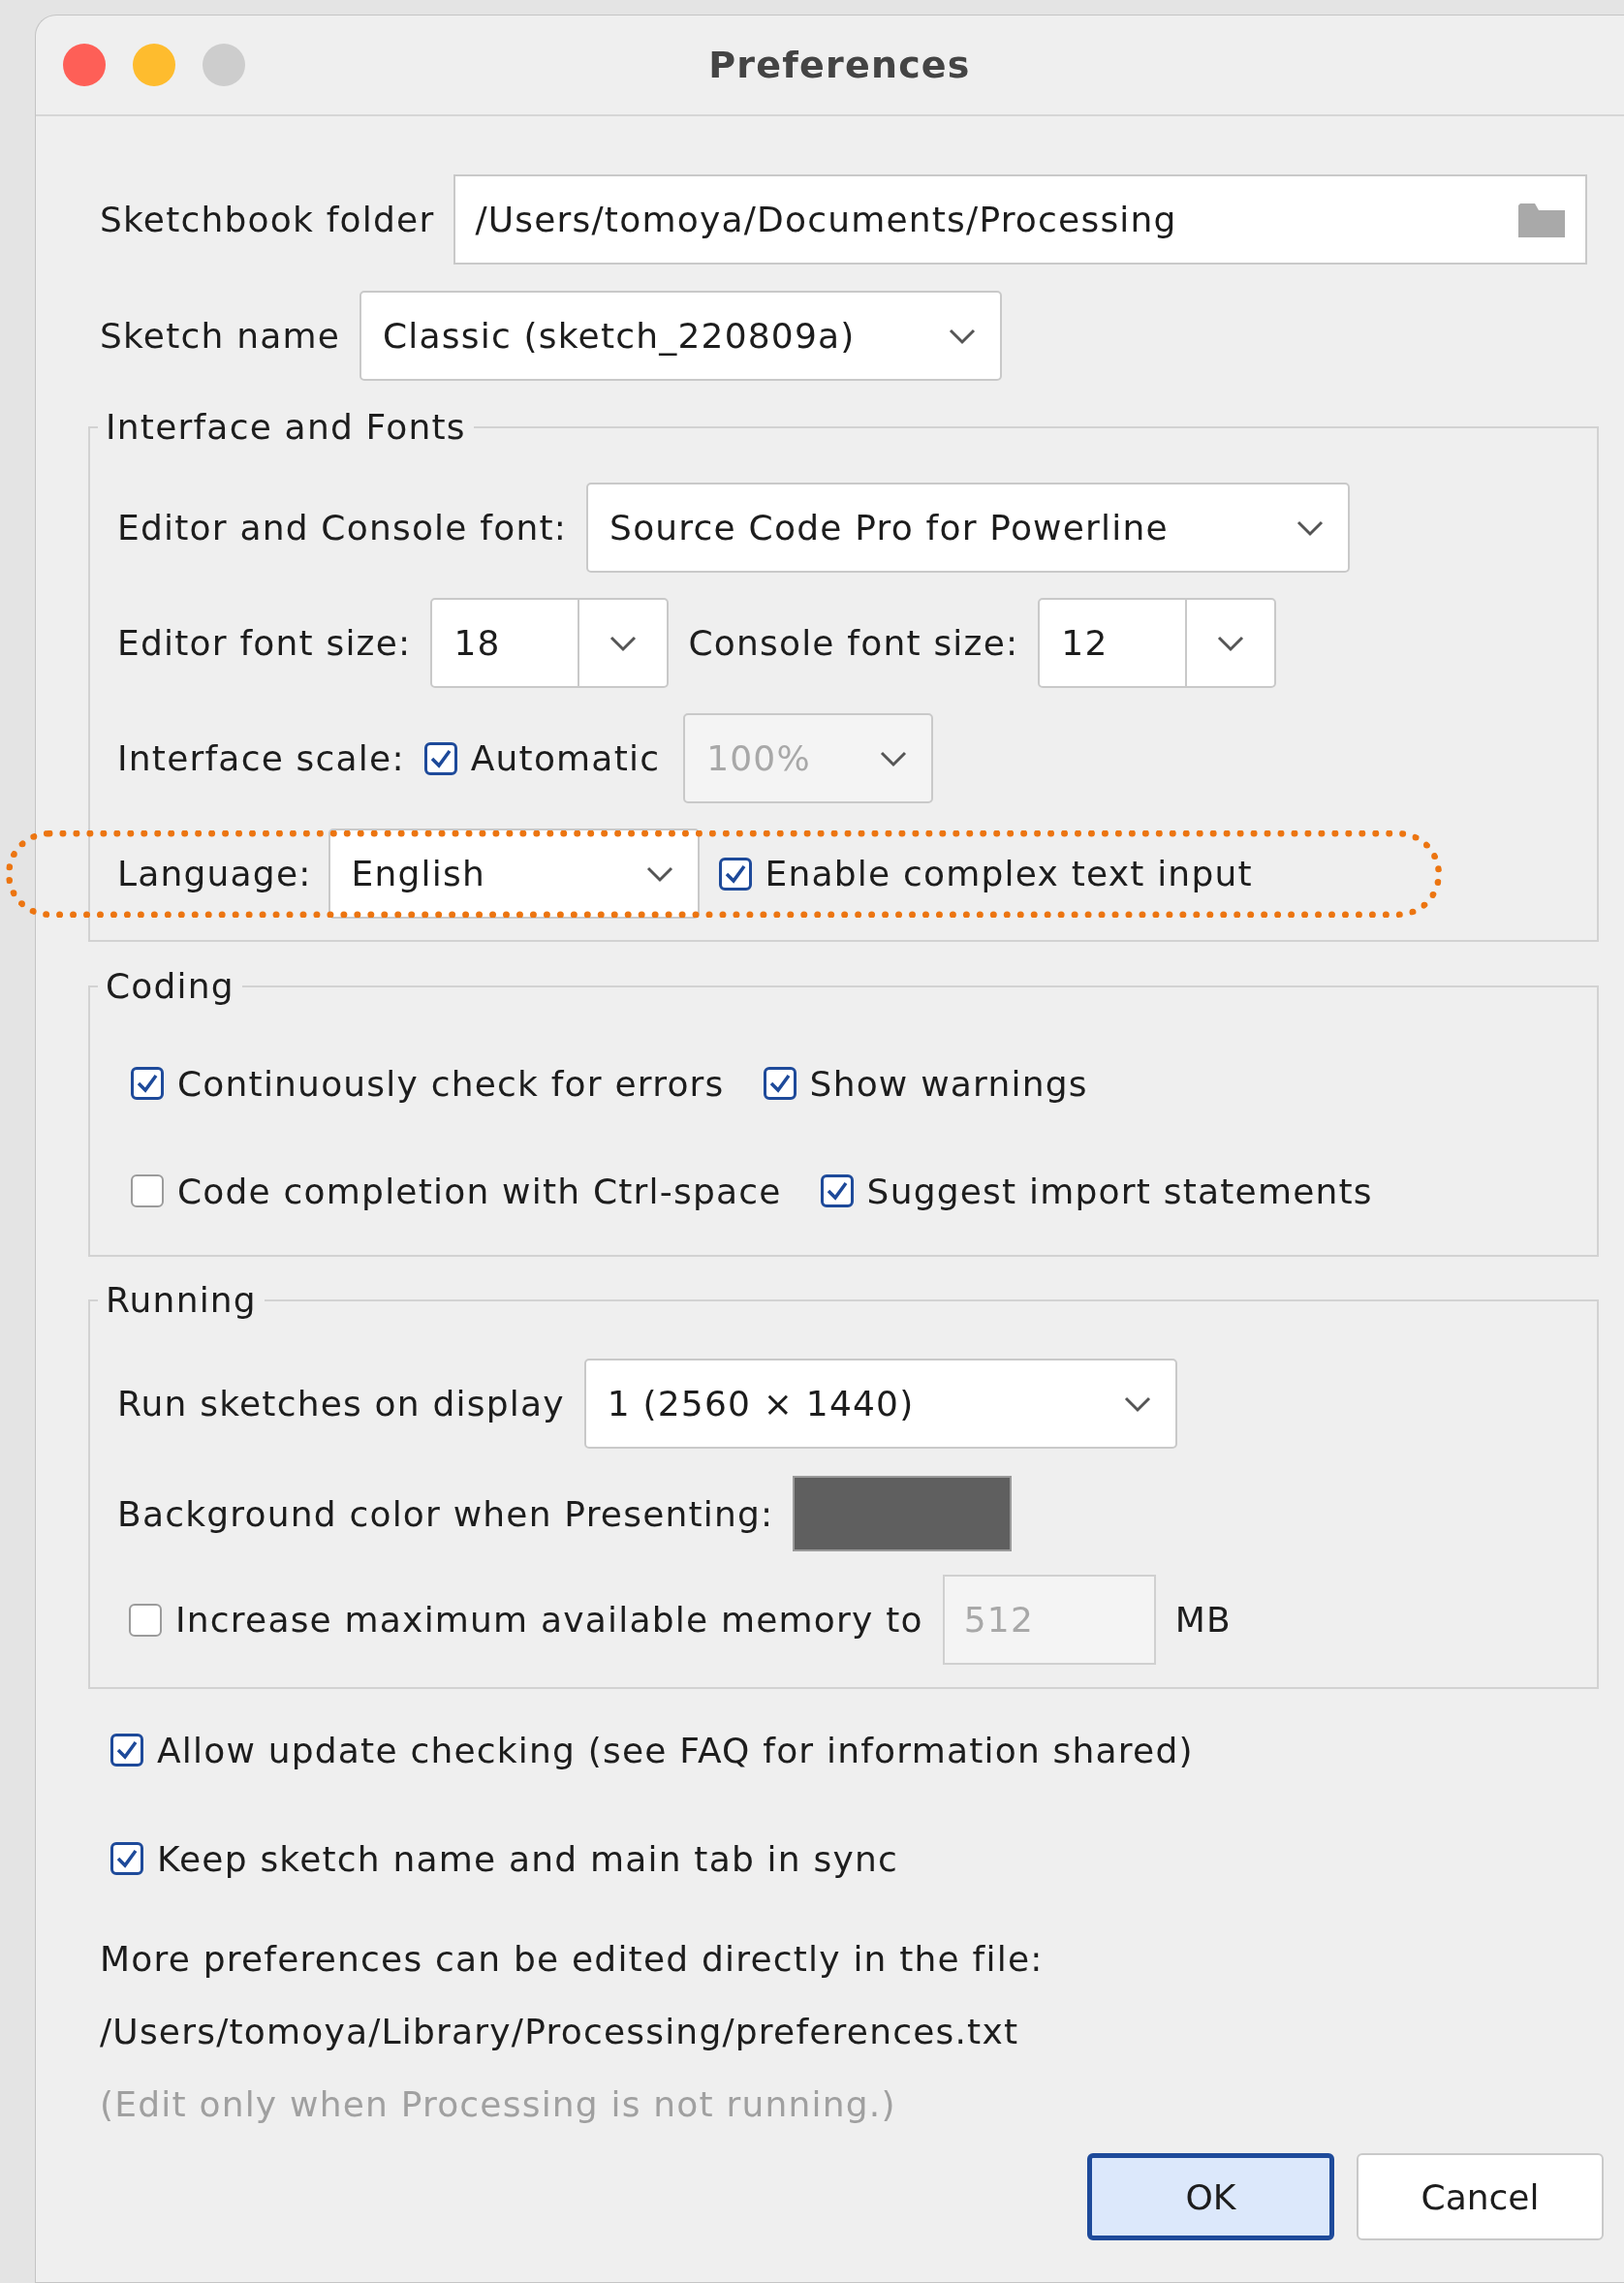 This screenshot has width=1624, height=2283. I want to click on field-label: Background color when Presenting:, so click(445, 1513).